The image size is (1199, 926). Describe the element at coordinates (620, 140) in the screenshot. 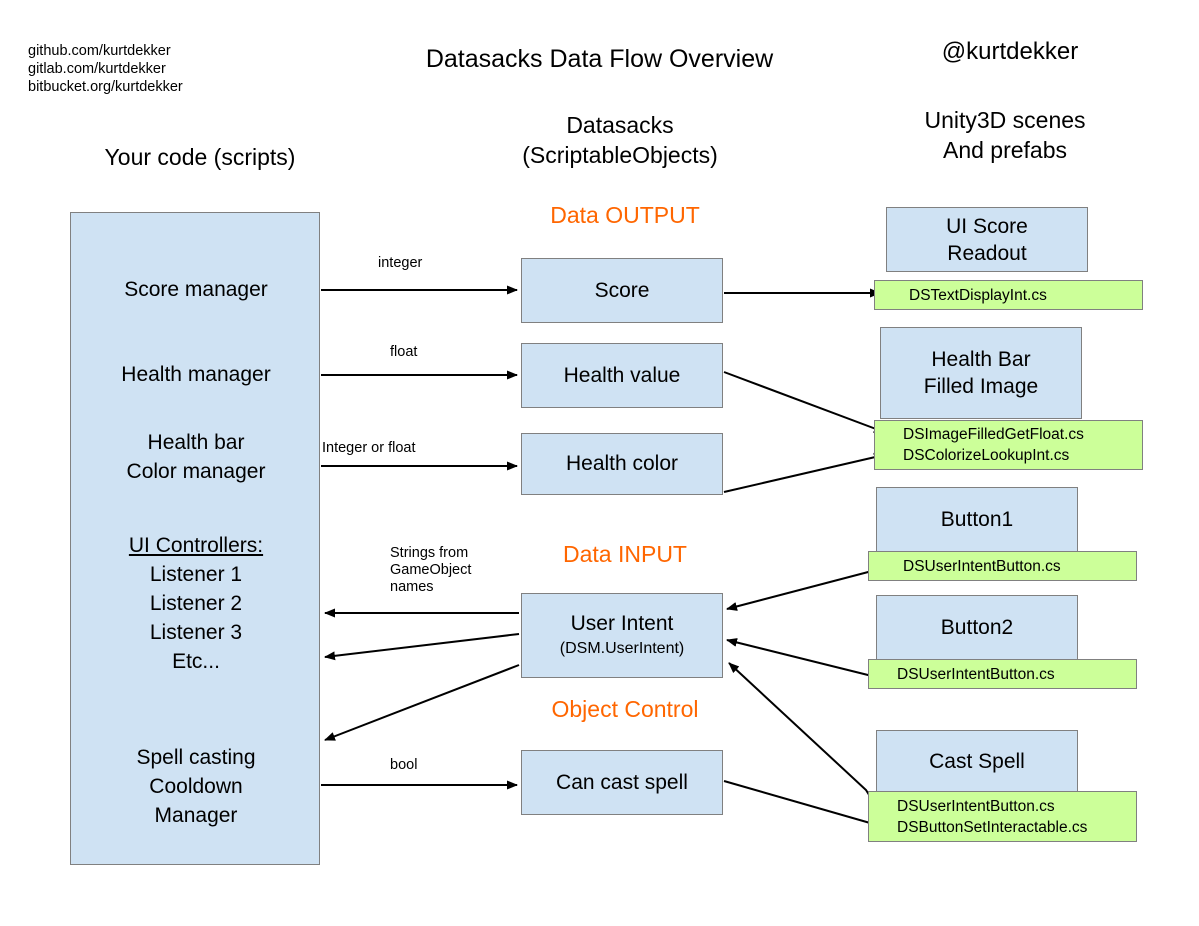

I see `column-heading-middle: Datasacks (ScriptableObjects)` at that location.